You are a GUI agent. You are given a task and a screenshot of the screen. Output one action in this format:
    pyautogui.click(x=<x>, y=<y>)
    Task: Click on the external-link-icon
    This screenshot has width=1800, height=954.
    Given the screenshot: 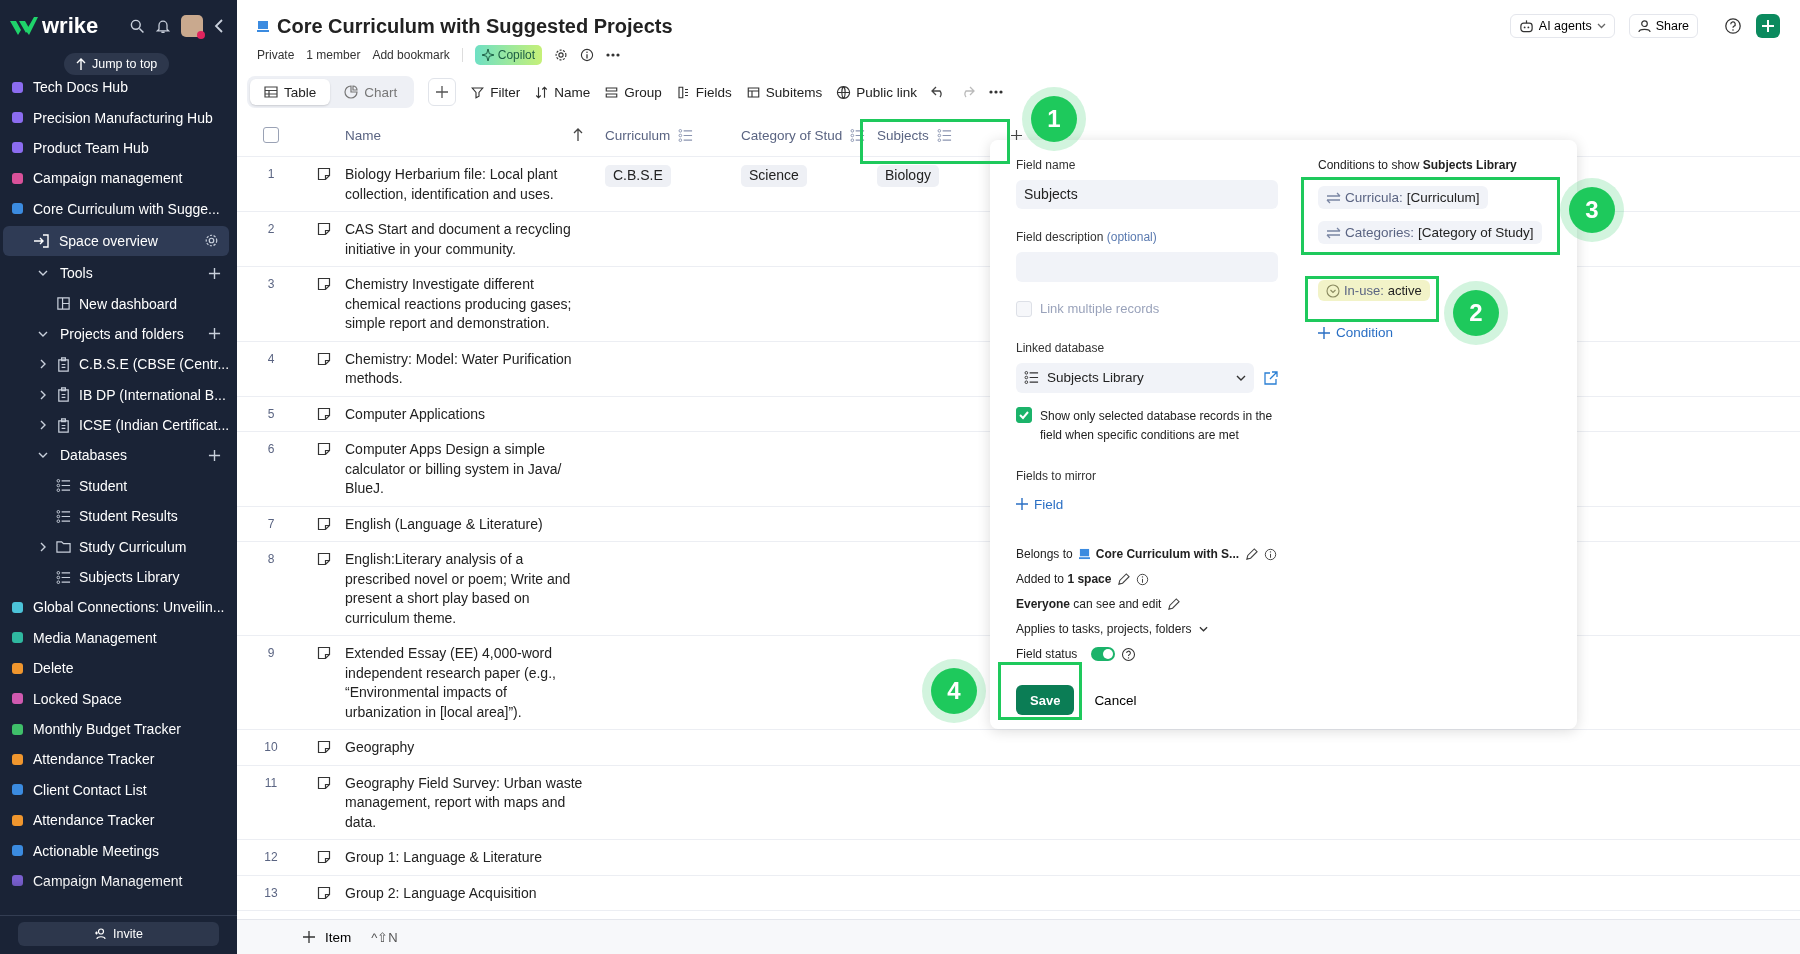 What is the action you would take?
    pyautogui.click(x=1271, y=377)
    